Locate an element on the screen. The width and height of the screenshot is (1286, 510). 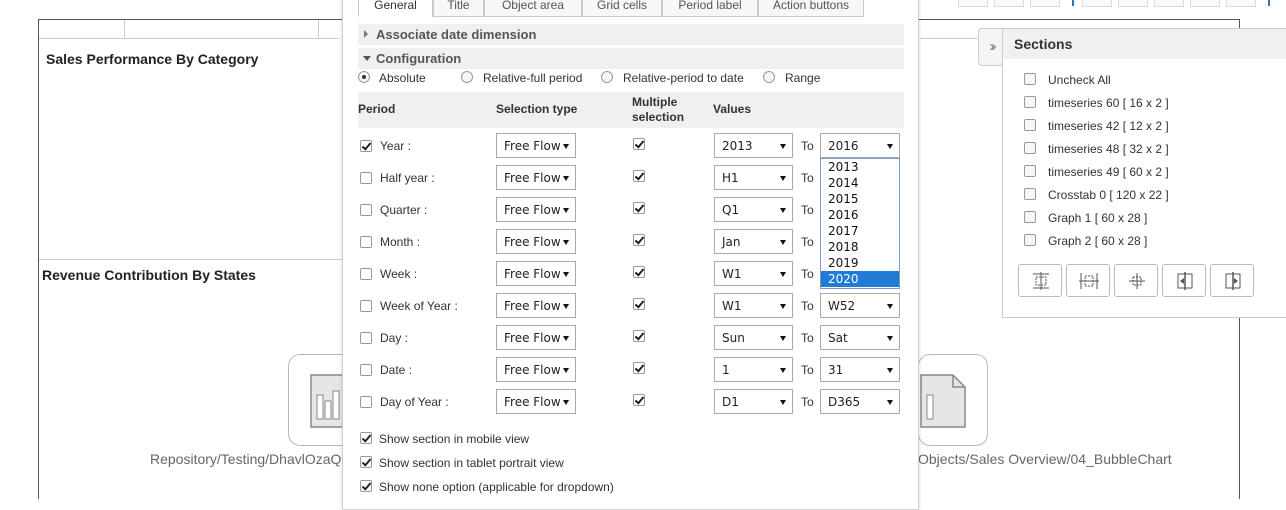
configuration-section-header: Configuration is located at coordinates (631, 58).